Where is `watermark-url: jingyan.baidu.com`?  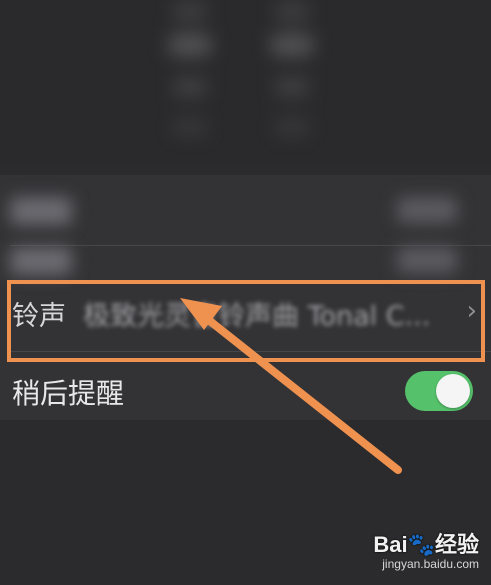
watermark-url: jingyan.baidu.com is located at coordinates (430, 564).